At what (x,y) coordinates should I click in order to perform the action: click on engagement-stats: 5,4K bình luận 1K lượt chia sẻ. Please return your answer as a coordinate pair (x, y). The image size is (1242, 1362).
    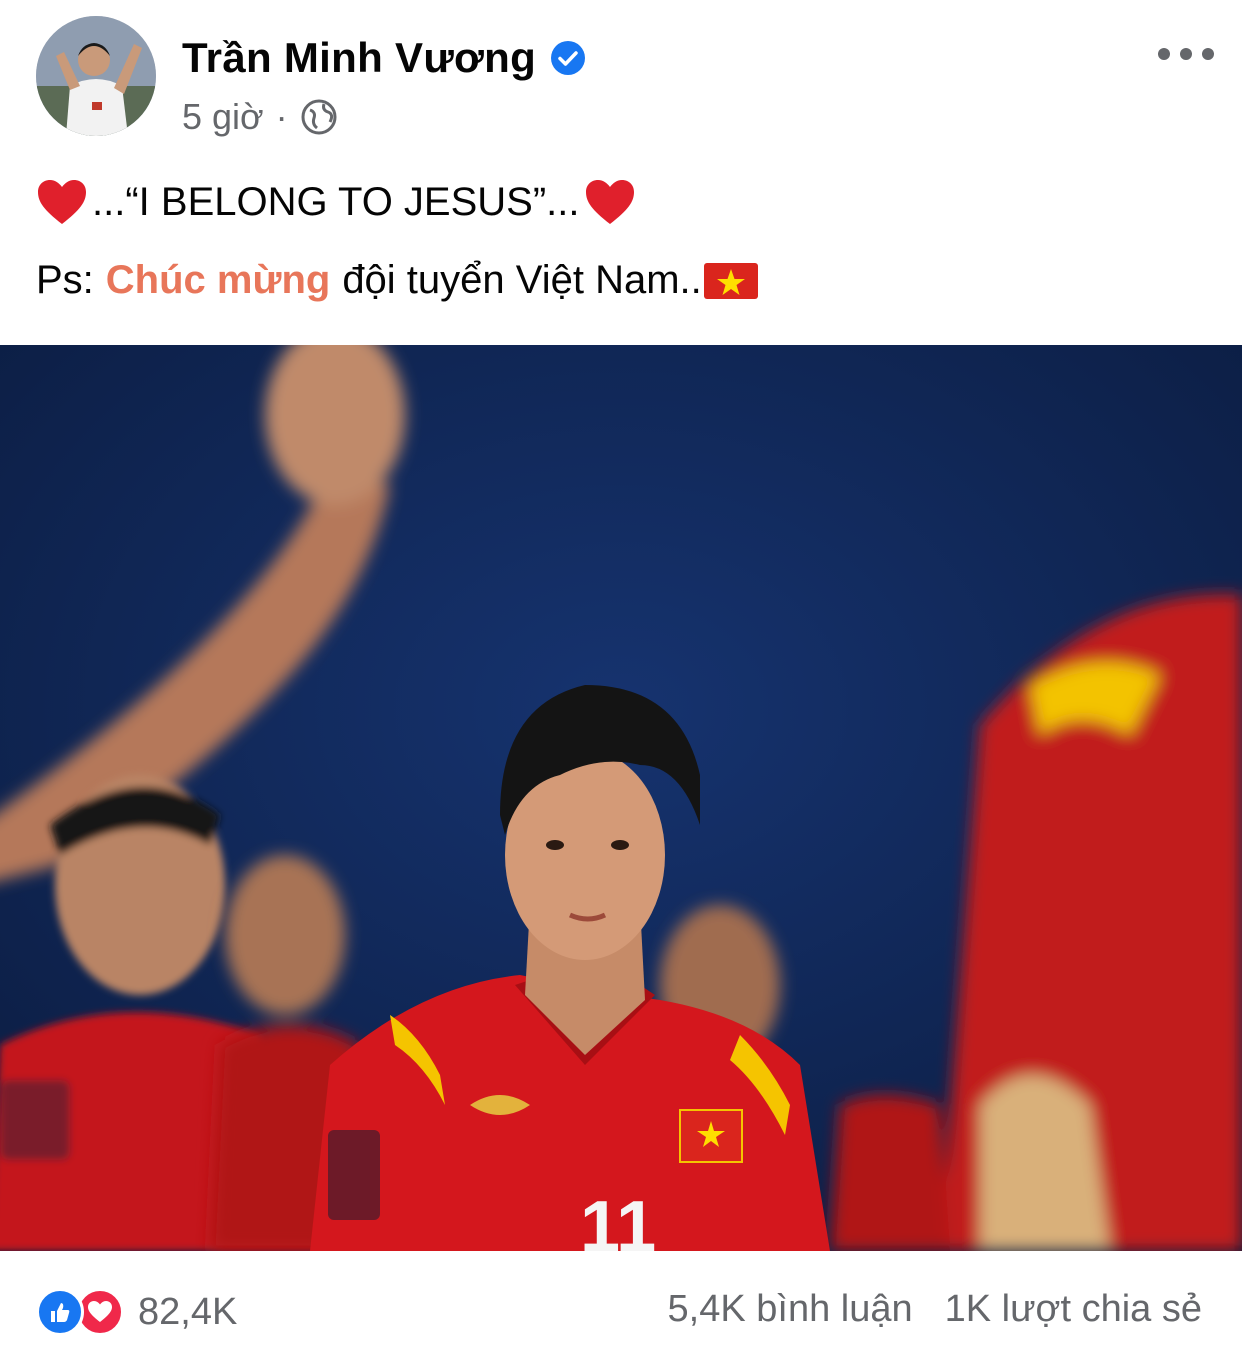
    Looking at the image, I should click on (935, 1309).